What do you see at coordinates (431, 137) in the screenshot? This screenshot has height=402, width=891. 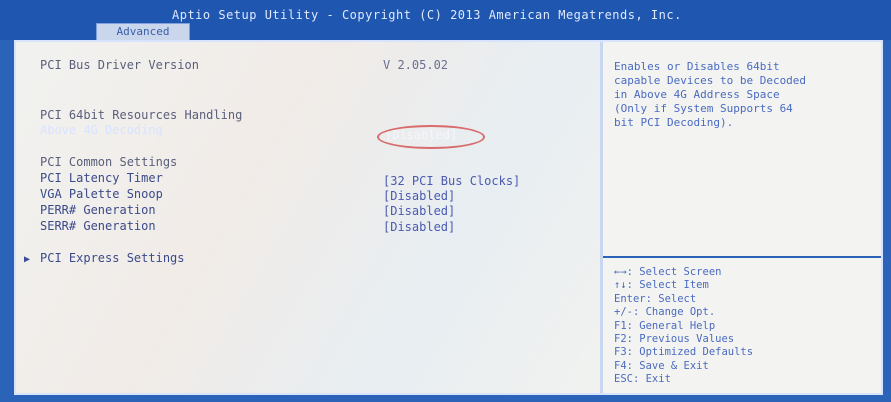 I see `highlight-circle` at bounding box center [431, 137].